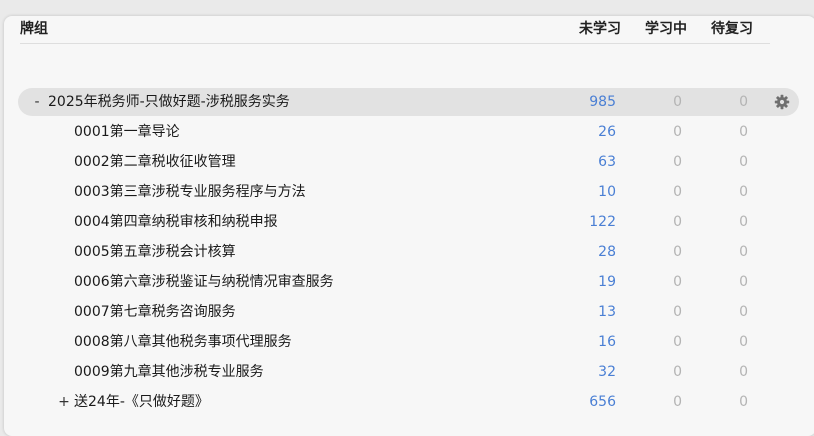 Image resolution: width=814 pixels, height=436 pixels. What do you see at coordinates (408, 282) in the screenshot?
I see `deck-row: 0006第六章涉税鉴证与纳税情况审查服务 19 0 0` at bounding box center [408, 282].